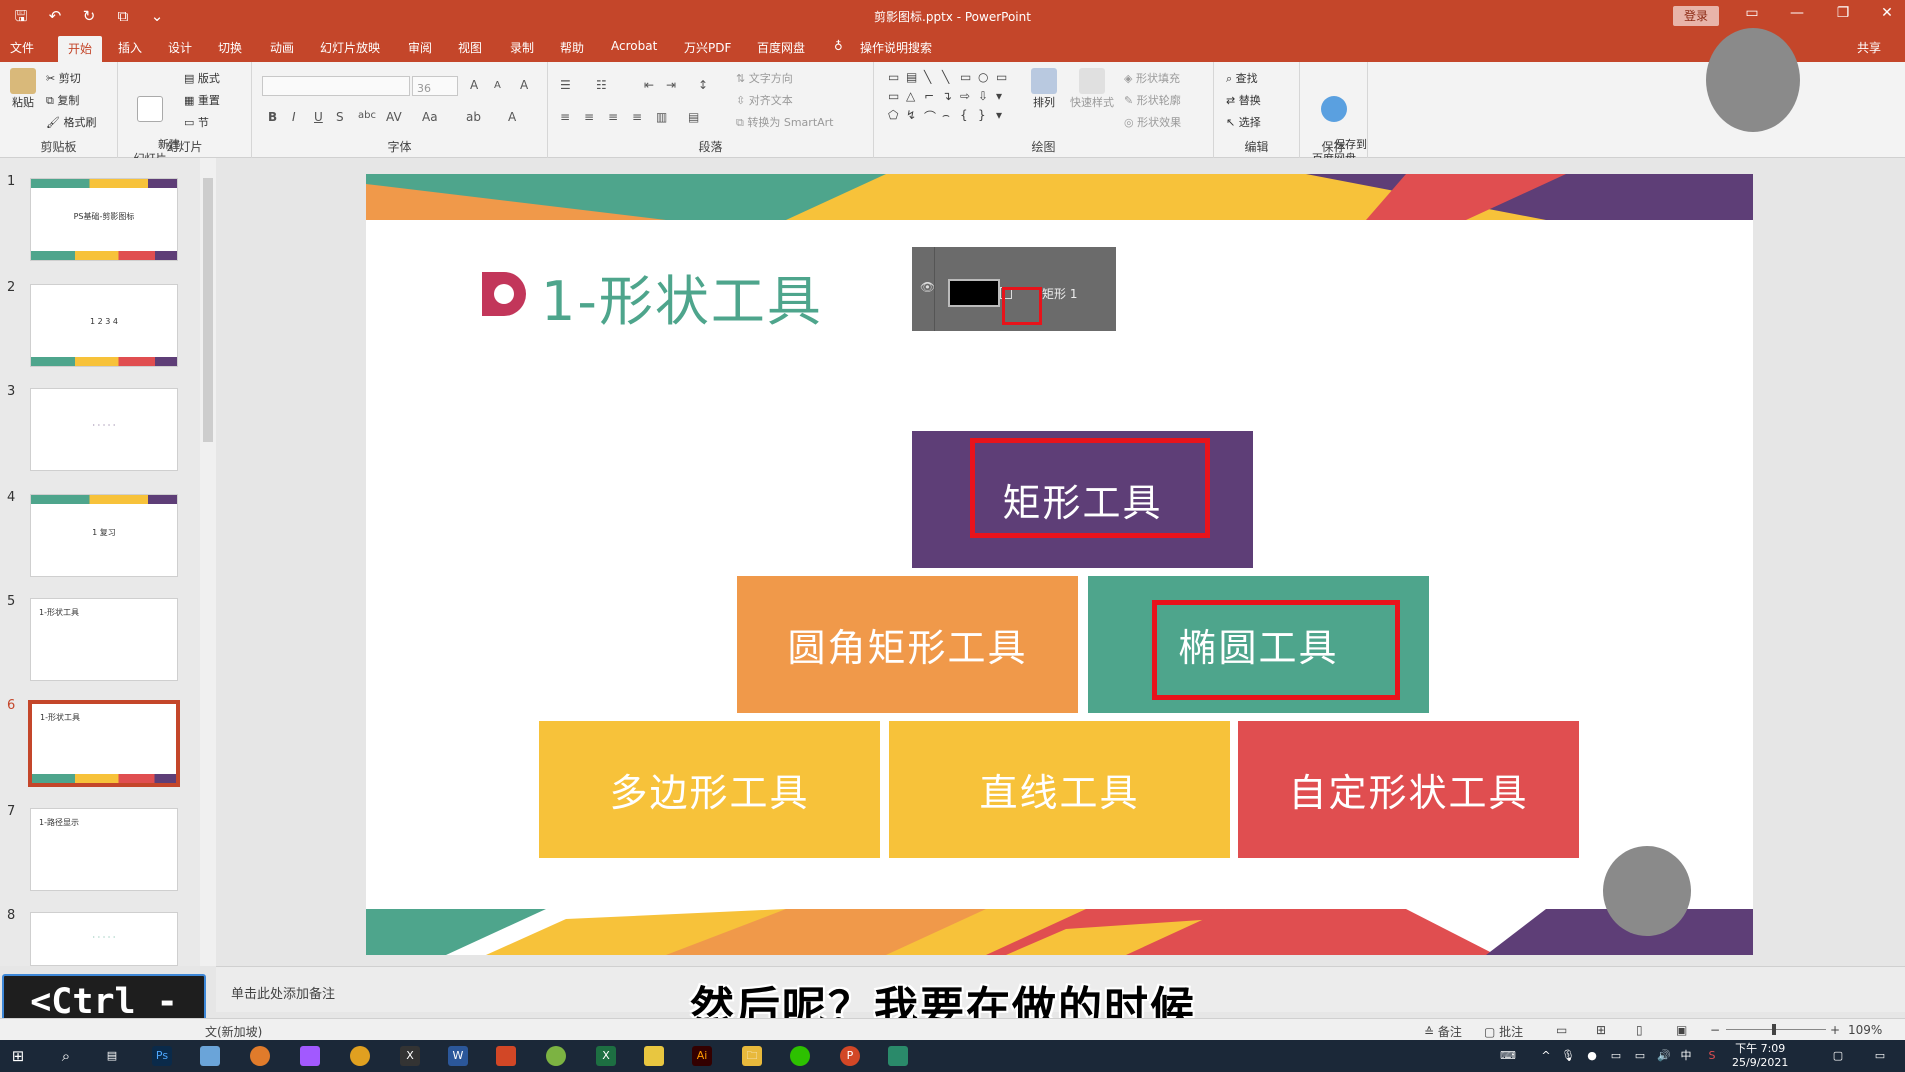 This screenshot has width=1905, height=1072. Describe the element at coordinates (1880, 1056) in the screenshot. I see `action-center-icon: ▭` at that location.